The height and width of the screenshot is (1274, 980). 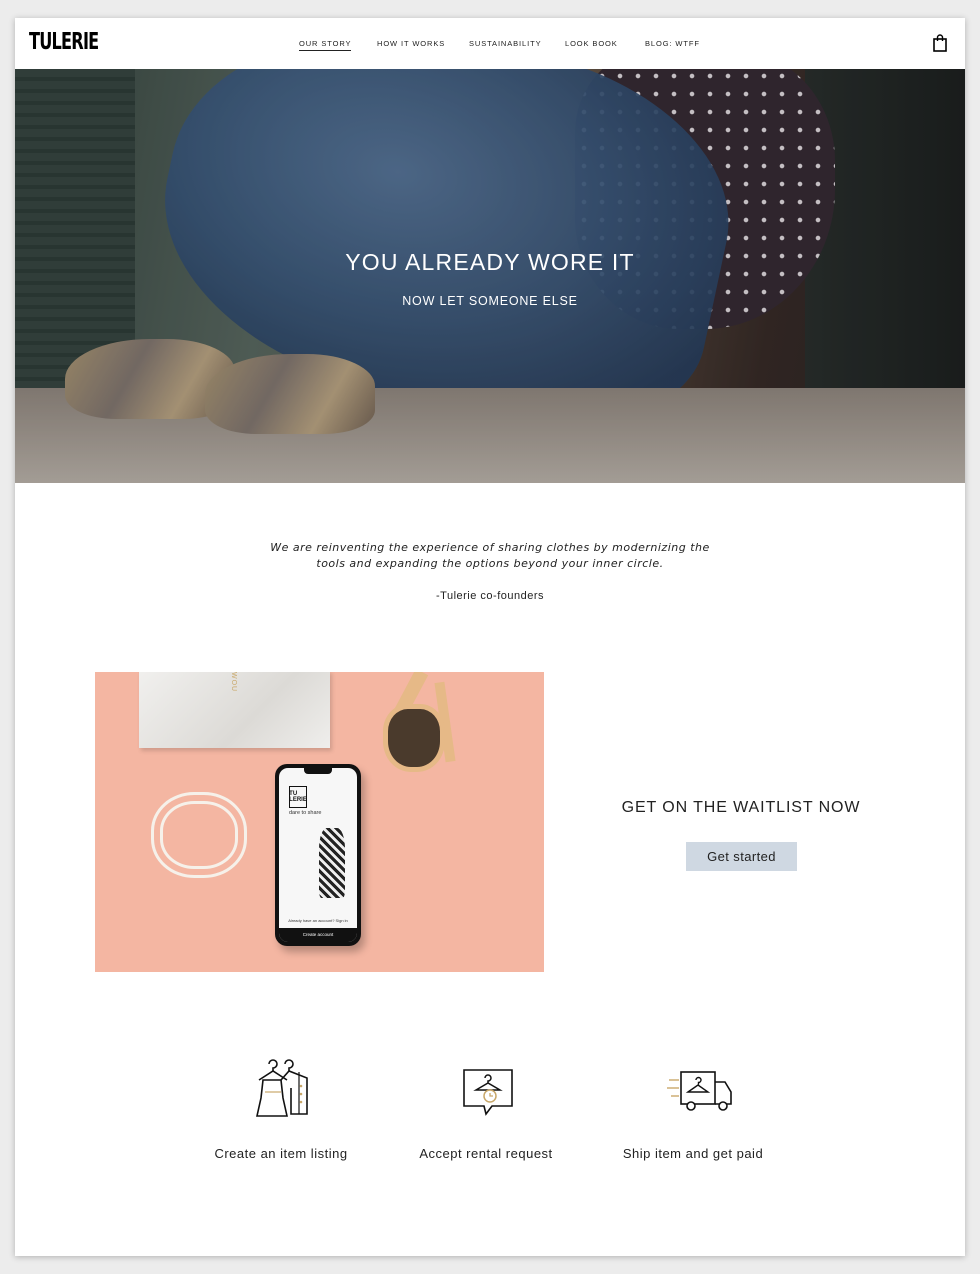 What do you see at coordinates (699, 1091) in the screenshot?
I see `delivery-truck-icon` at bounding box center [699, 1091].